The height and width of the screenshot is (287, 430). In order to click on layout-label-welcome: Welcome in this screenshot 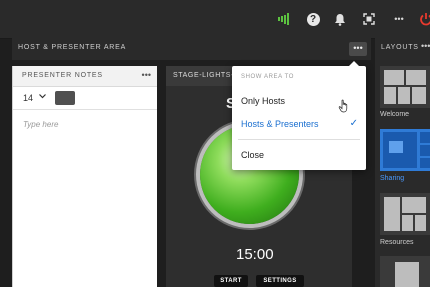, I will do `click(394, 114)`.